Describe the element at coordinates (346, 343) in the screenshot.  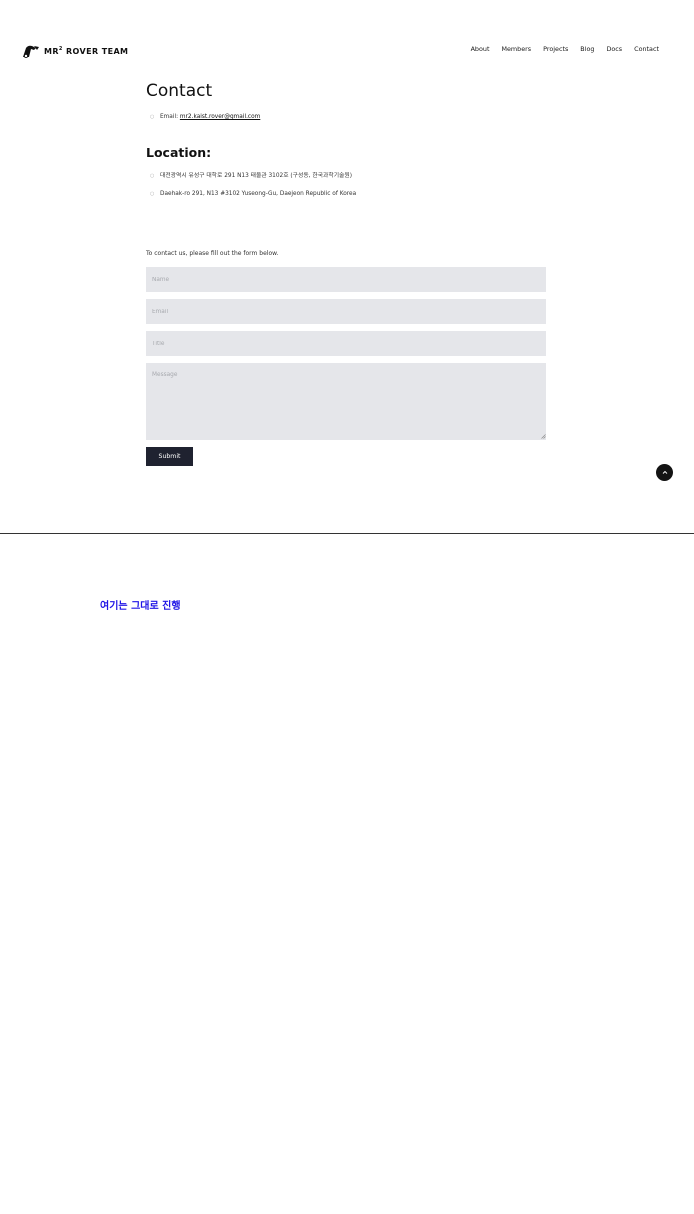
I see `title-field` at that location.